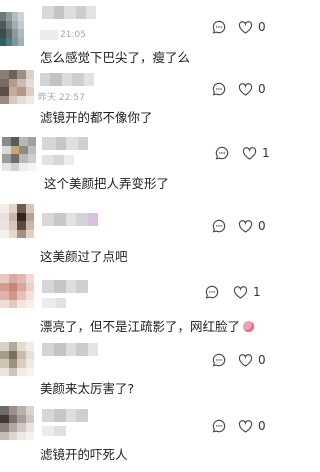  What do you see at coordinates (115, 57) in the screenshot?
I see `comment-text: 怎么感觉下巴尖了，瘦了么` at bounding box center [115, 57].